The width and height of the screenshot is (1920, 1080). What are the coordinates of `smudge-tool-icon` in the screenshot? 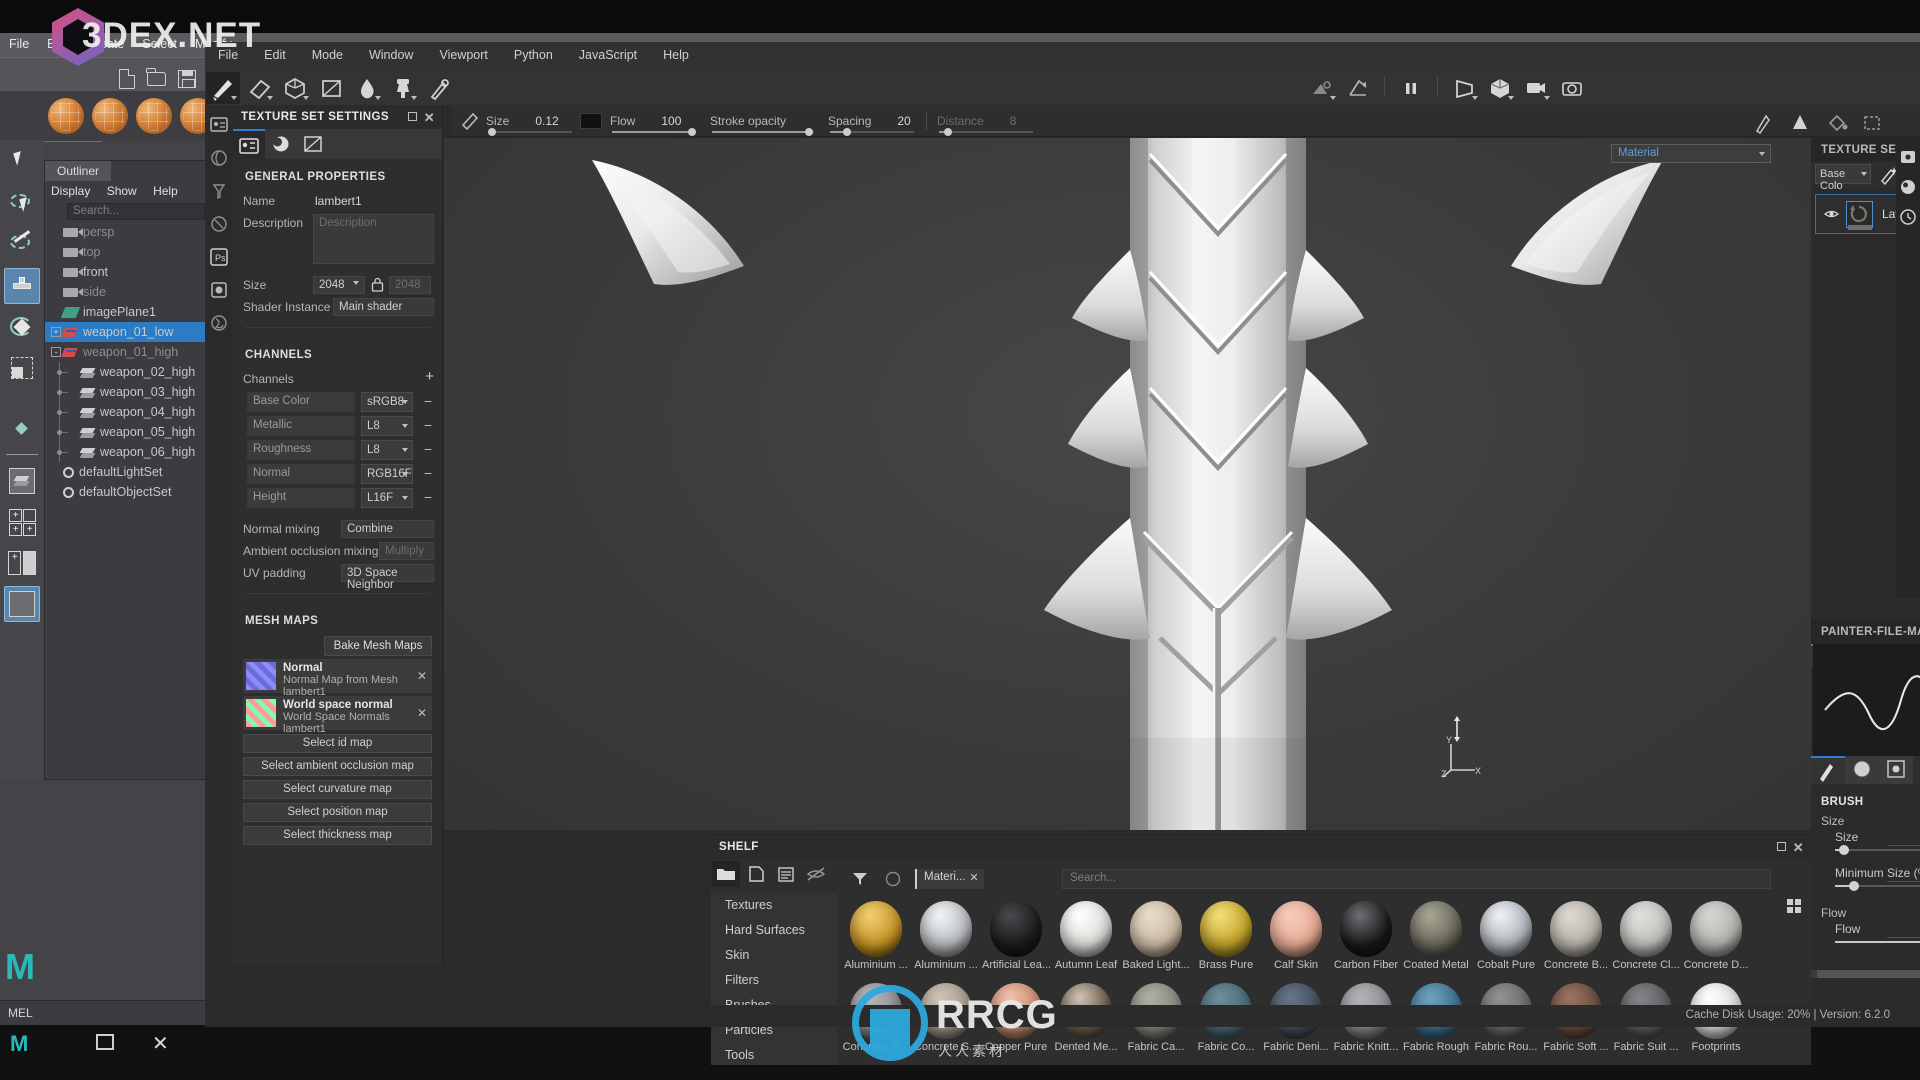 It's located at (367, 88).